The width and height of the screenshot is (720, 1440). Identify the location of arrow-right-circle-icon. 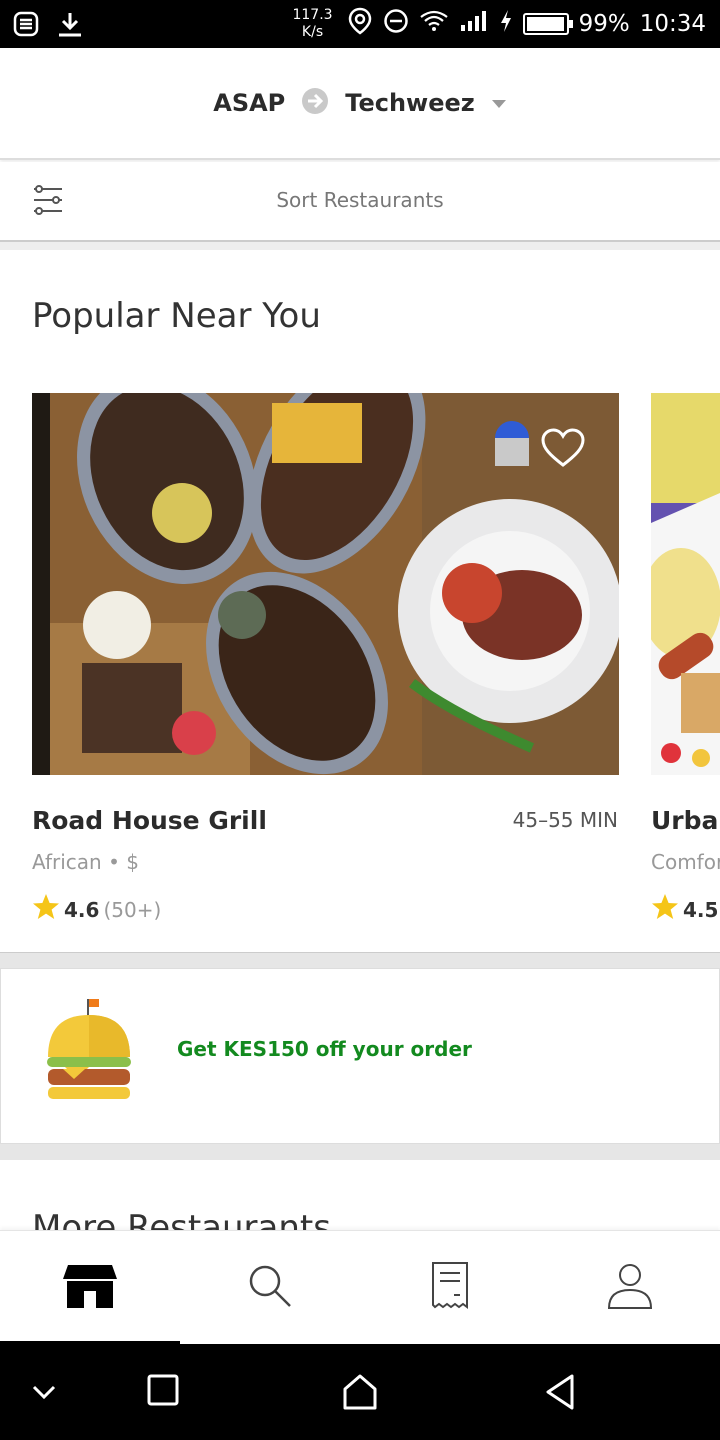
(315, 103).